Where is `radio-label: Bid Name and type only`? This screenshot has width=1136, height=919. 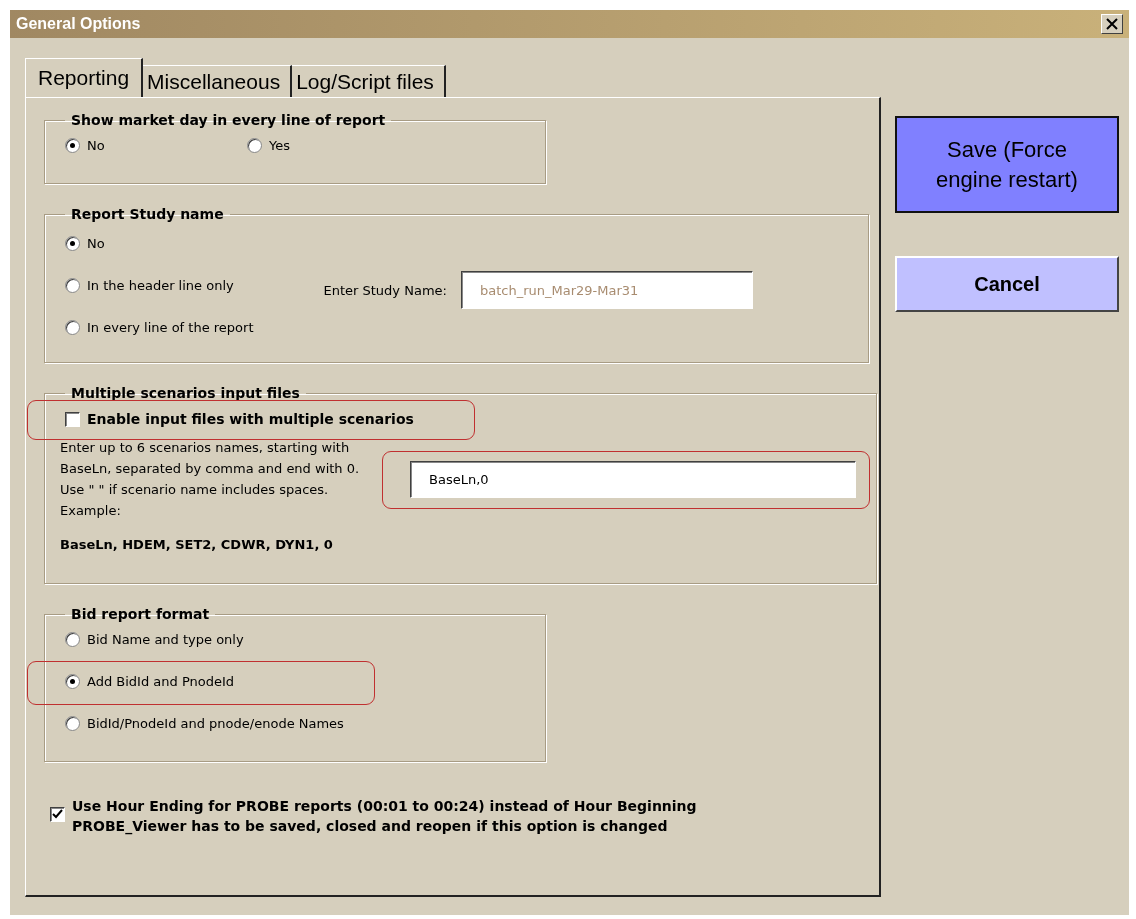
radio-label: Bid Name and type only is located at coordinates (165, 639).